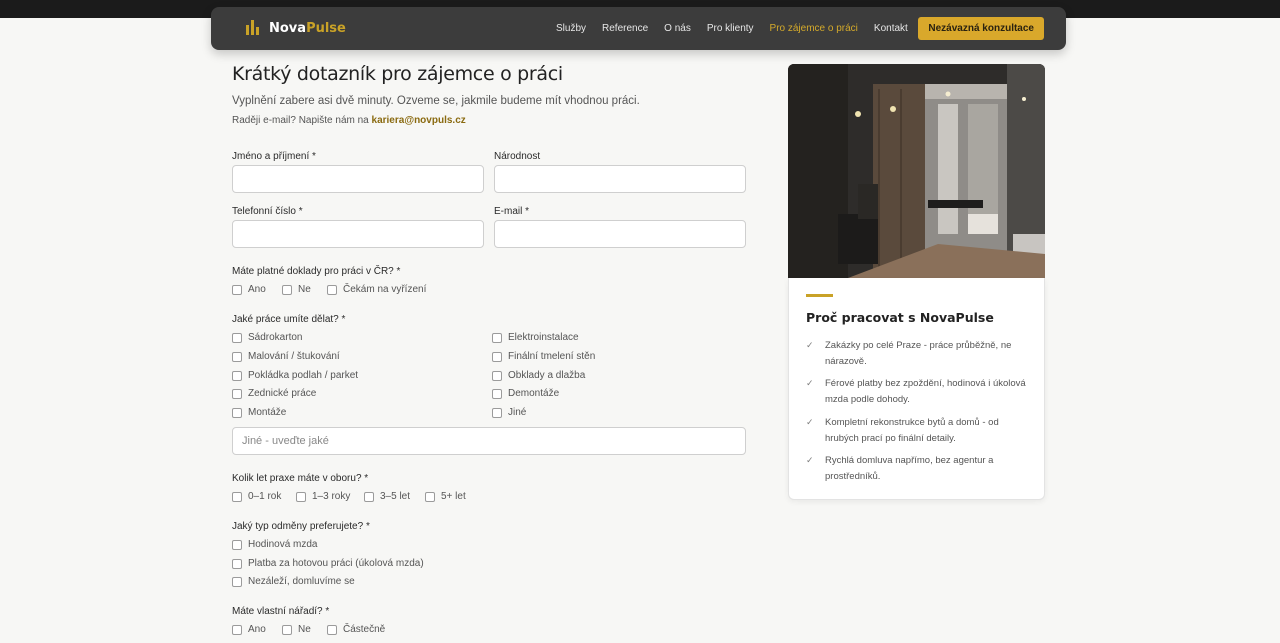  I want to click on nav-link-reference: Reference, so click(625, 28).